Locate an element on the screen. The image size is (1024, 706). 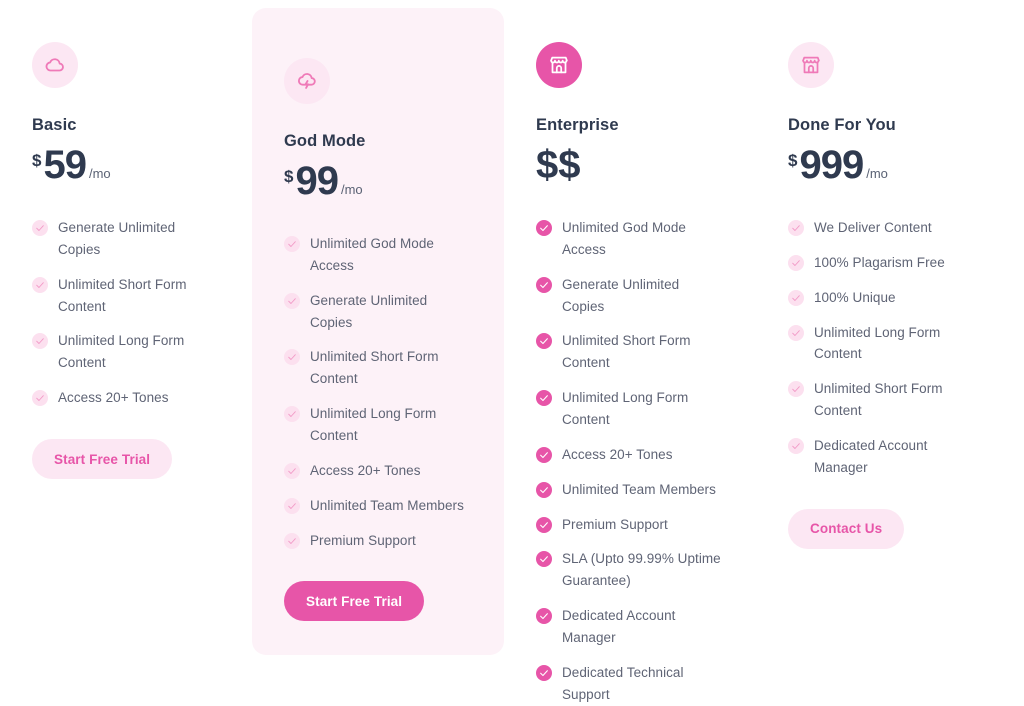
plan-name: Done For You is located at coordinates (842, 125).